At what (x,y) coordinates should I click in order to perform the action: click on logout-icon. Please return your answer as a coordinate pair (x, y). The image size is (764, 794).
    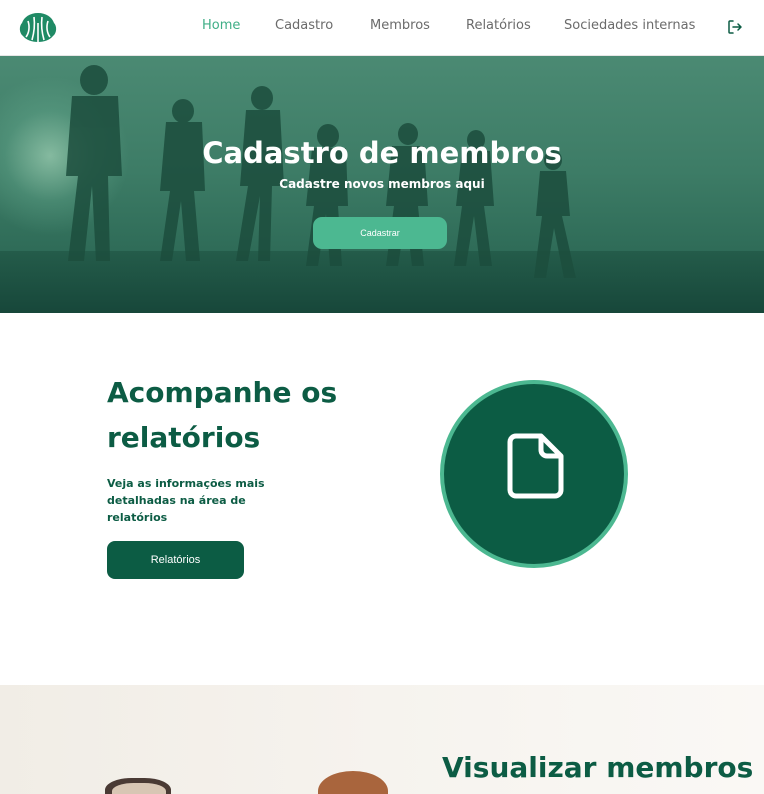
    Looking at the image, I should click on (735, 27).